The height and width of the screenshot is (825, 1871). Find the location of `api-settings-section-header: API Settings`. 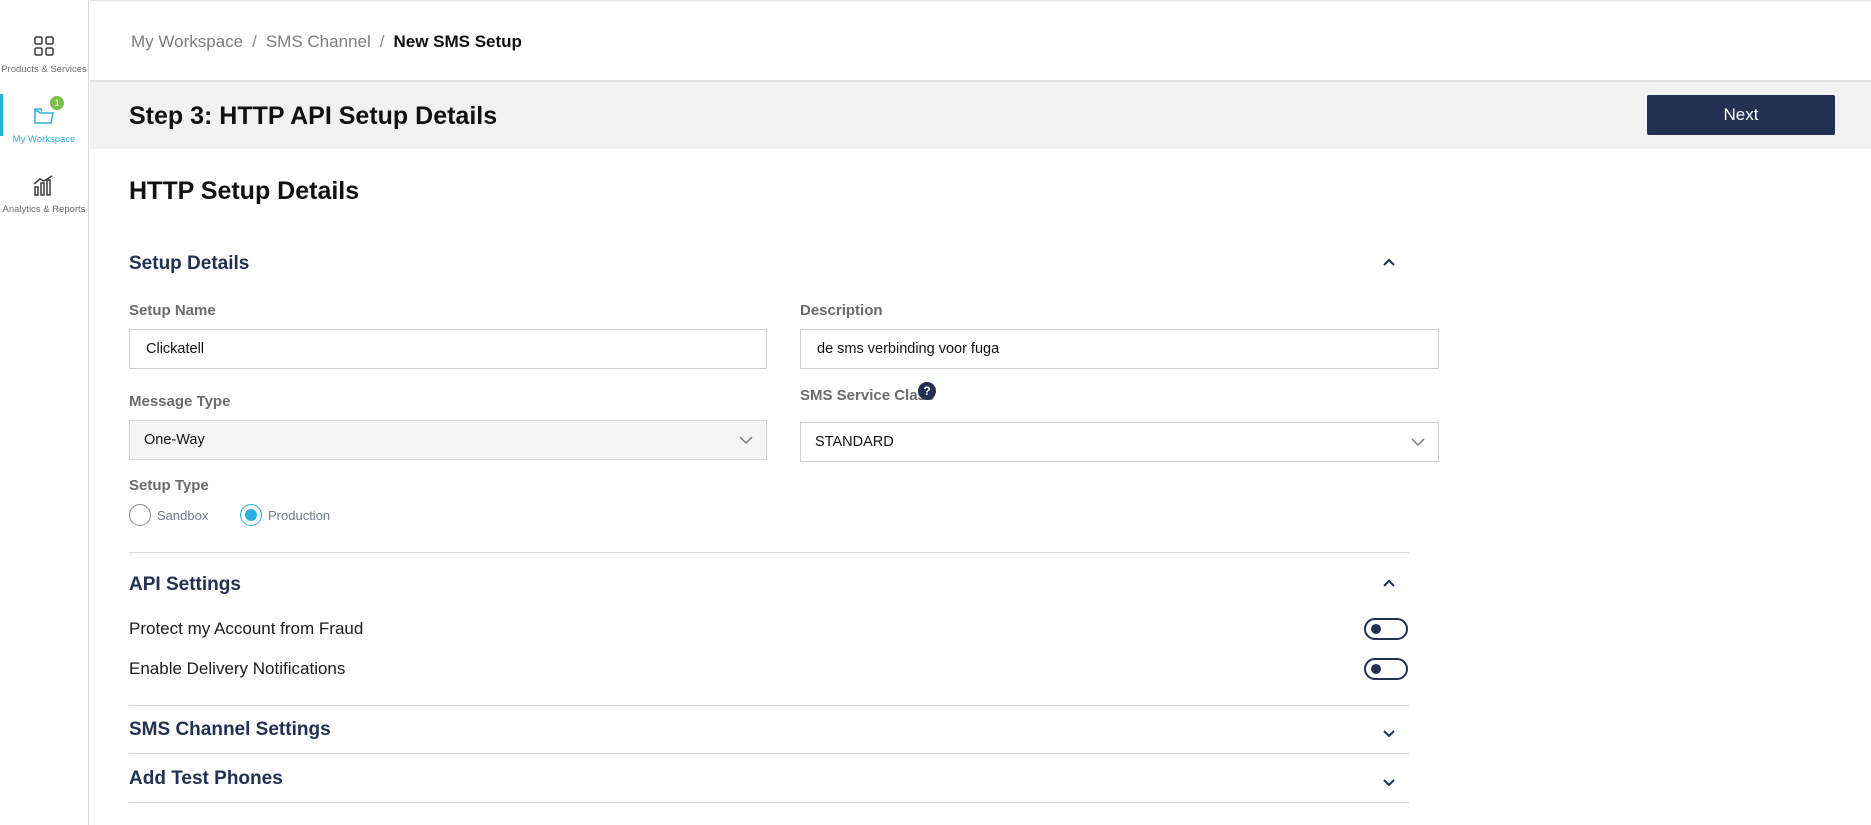

api-settings-section-header: API Settings is located at coordinates (769, 589).